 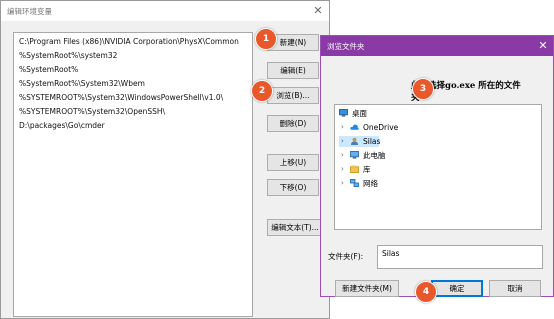 What do you see at coordinates (354, 155) in the screenshot?
I see `this-pc-icon` at bounding box center [354, 155].